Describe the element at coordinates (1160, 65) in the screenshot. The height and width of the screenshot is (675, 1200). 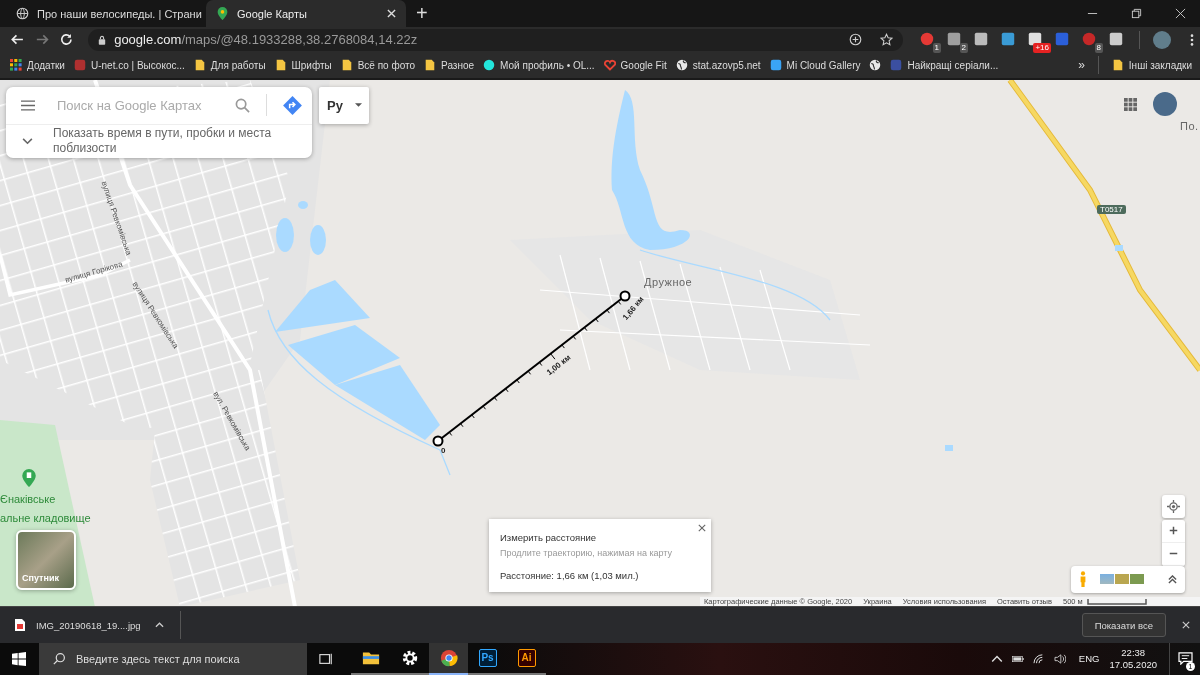
I see `bookmark-link: Інші закладки` at that location.